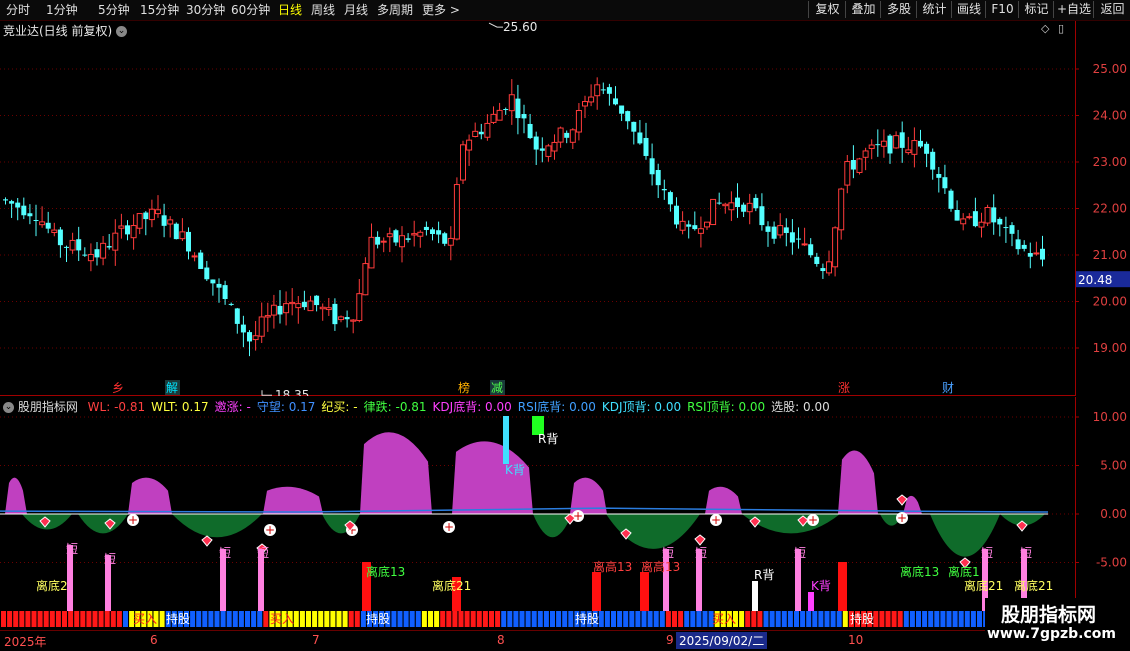  Describe the element at coordinates (968, 9) in the screenshot. I see `draw-button: 画线` at that location.